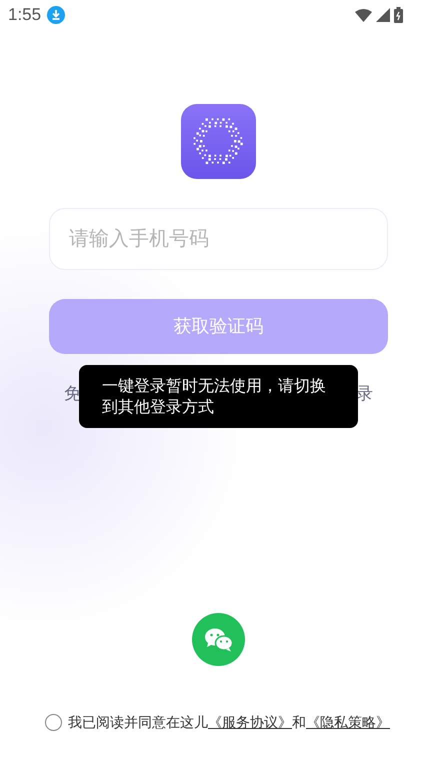  I want to click on terms-link: 《服务协议》, so click(250, 722).